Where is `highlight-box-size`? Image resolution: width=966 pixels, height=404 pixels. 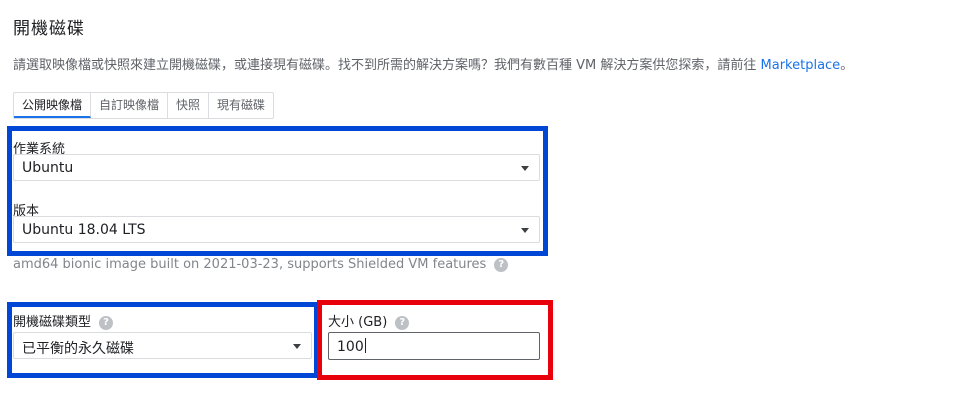 highlight-box-size is located at coordinates (435, 340).